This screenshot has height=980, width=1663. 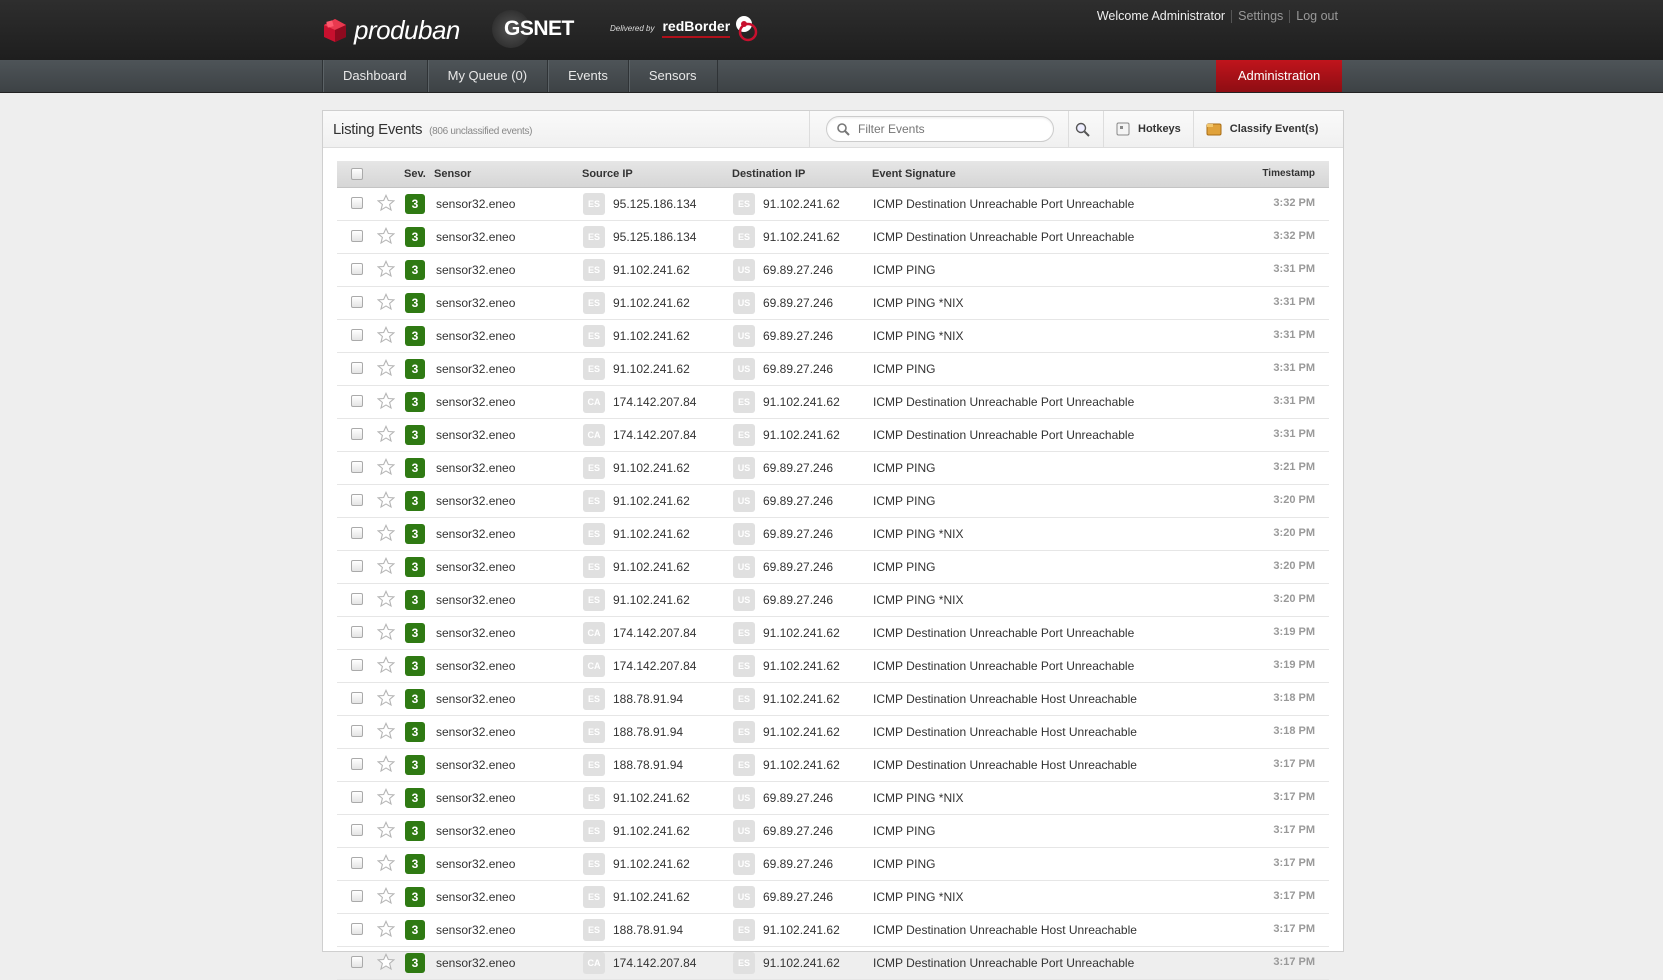 What do you see at coordinates (948, 129) in the screenshot?
I see `filter-events-input` at bounding box center [948, 129].